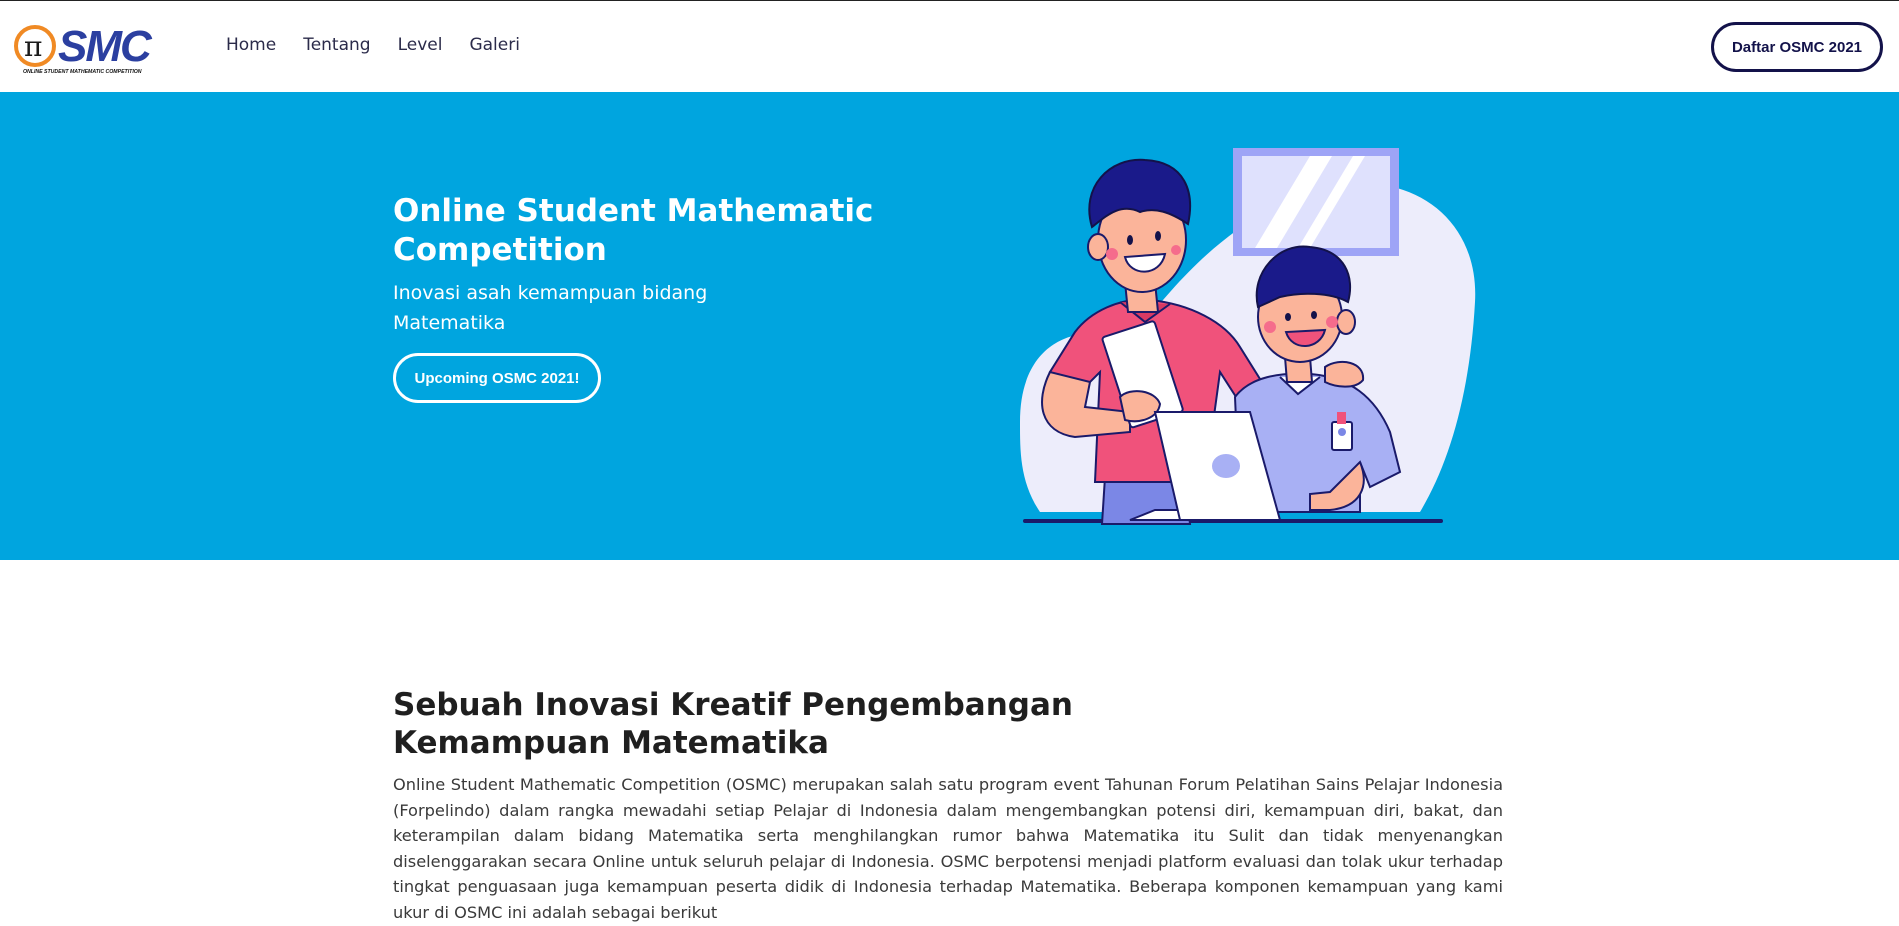  What do you see at coordinates (494, 45) in the screenshot?
I see `nav-link-galeri: Galeri` at bounding box center [494, 45].